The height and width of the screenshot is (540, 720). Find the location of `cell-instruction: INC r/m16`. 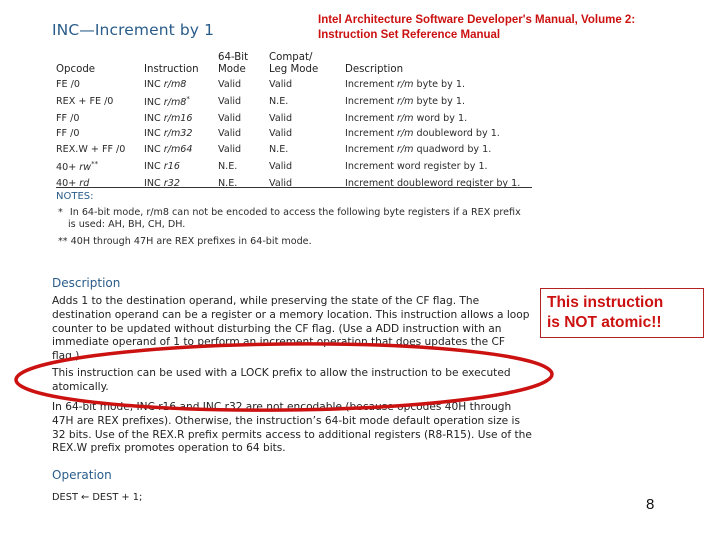

cell-instruction: INC r/m16 is located at coordinates (168, 118).